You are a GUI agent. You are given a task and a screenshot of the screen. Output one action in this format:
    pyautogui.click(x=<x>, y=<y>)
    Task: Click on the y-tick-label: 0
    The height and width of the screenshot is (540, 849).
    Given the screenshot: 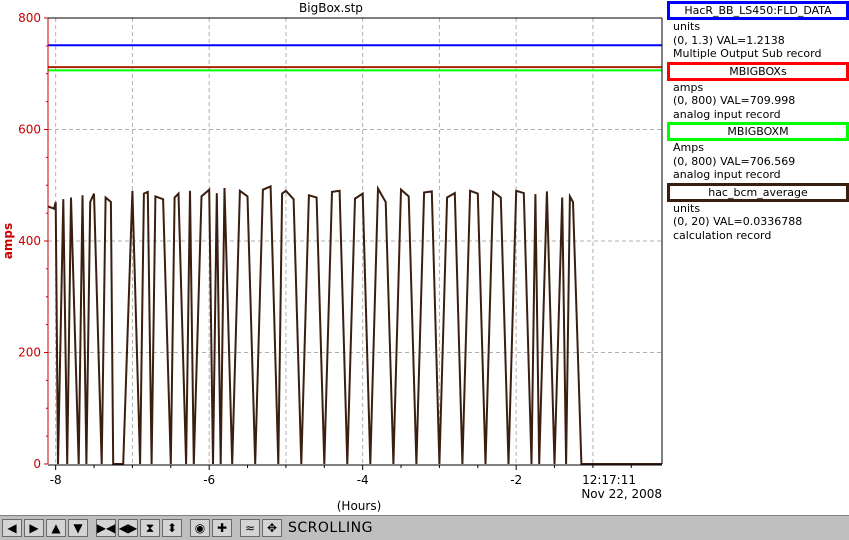 What is the action you would take?
    pyautogui.click(x=37, y=464)
    